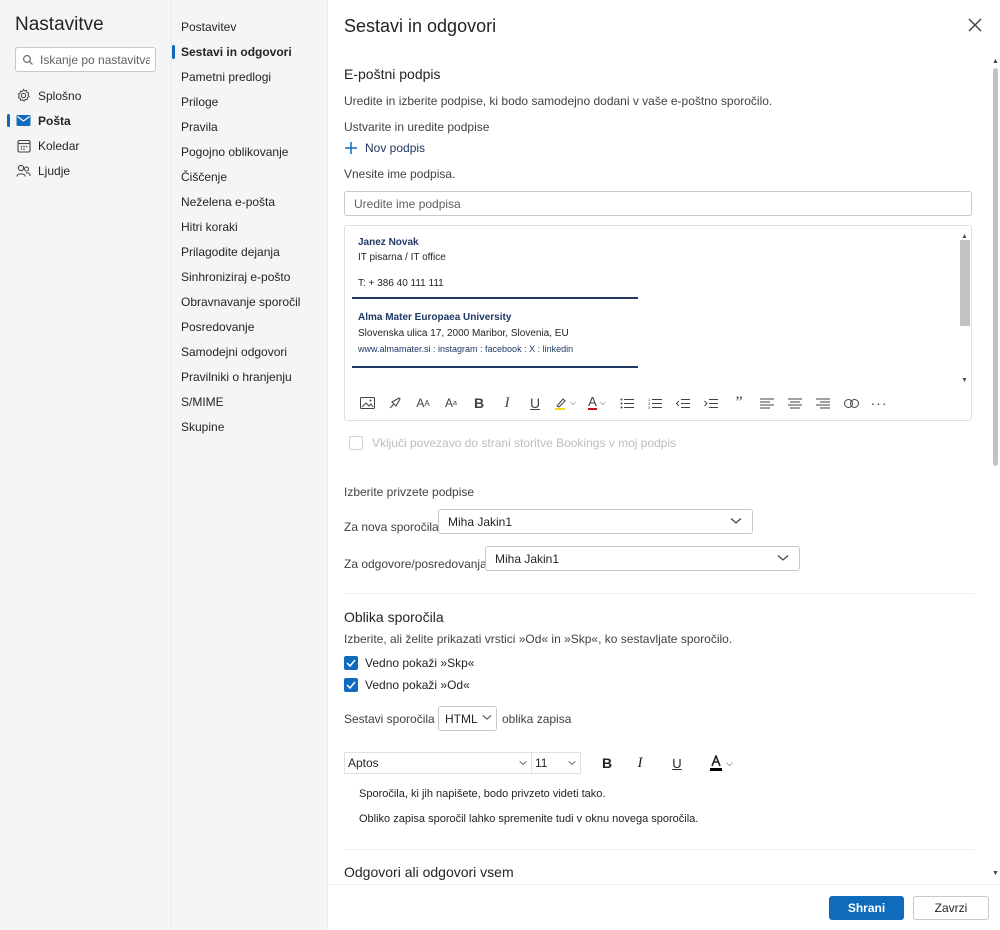  Describe the element at coordinates (423, 403) in the screenshot. I see `font-size-icon: AA` at that location.